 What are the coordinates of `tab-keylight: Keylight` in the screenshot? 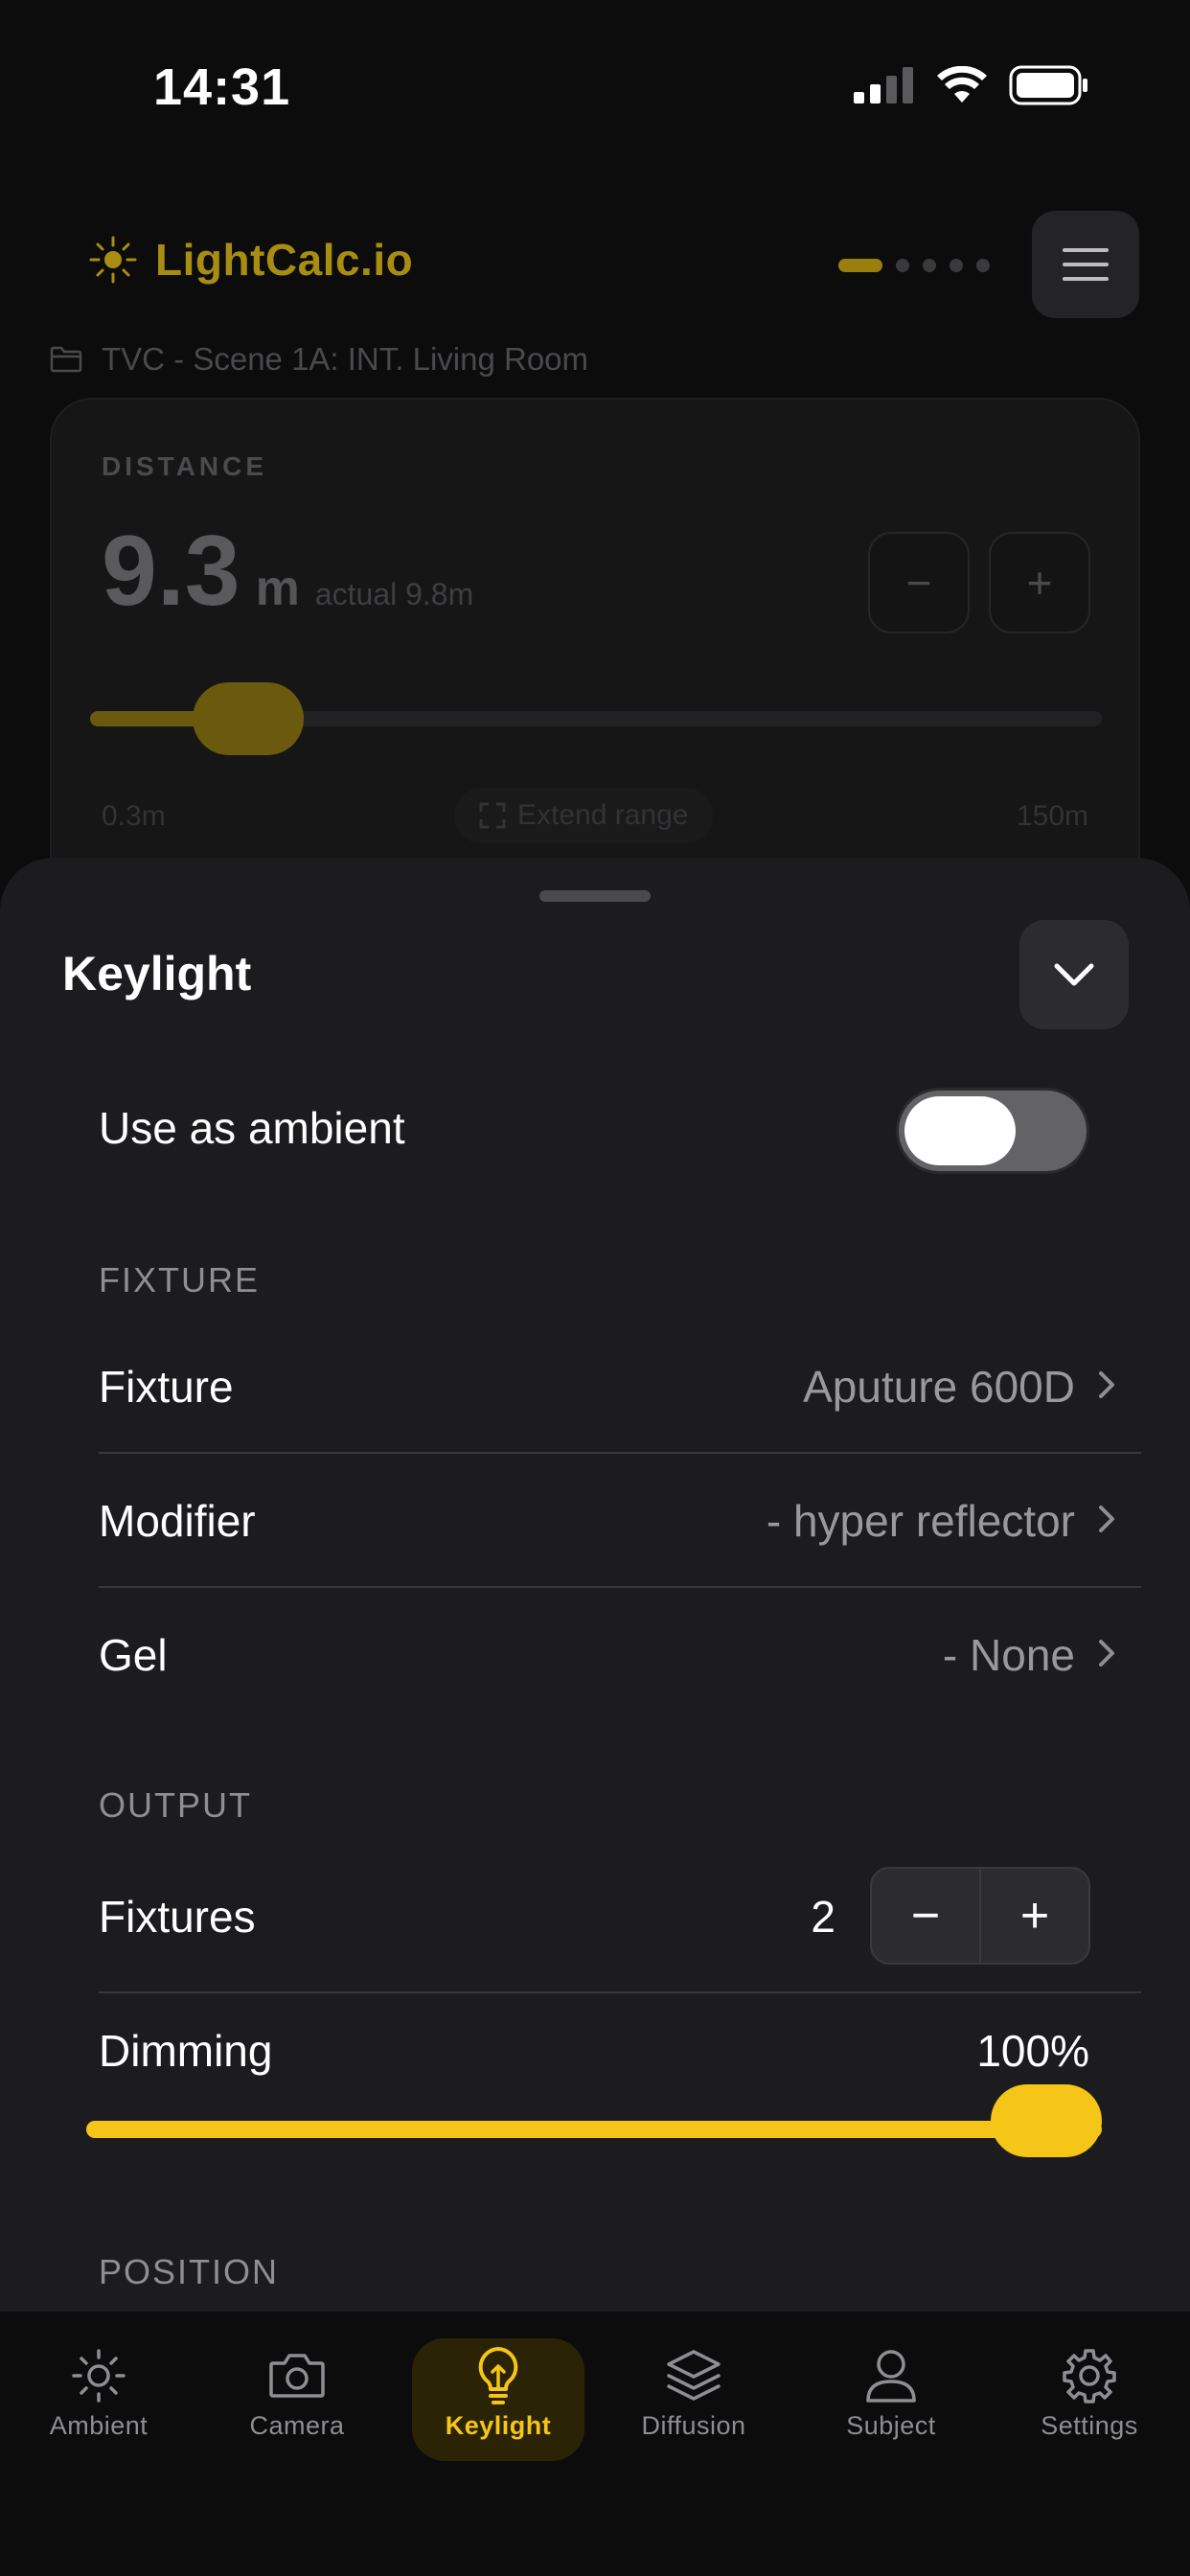 It's located at (498, 2399).